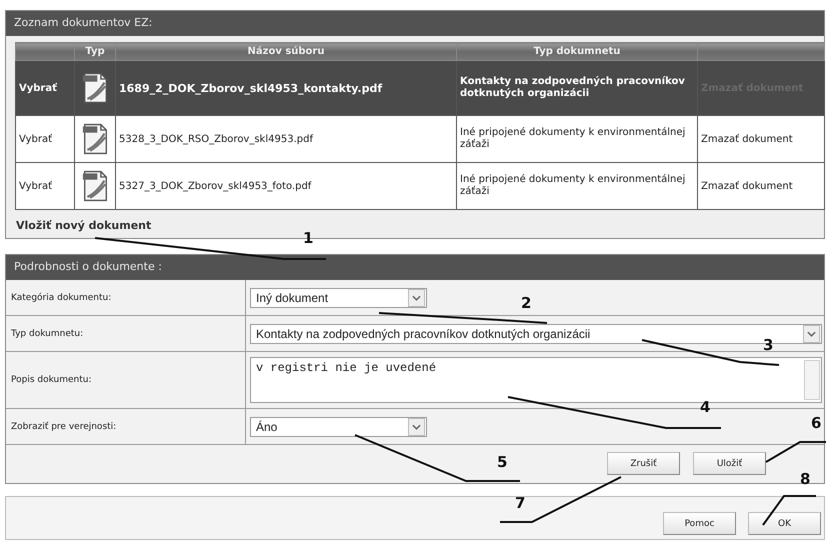 The width and height of the screenshot is (830, 545). Describe the element at coordinates (502, 462) in the screenshot. I see `callout-number: 5` at that location.